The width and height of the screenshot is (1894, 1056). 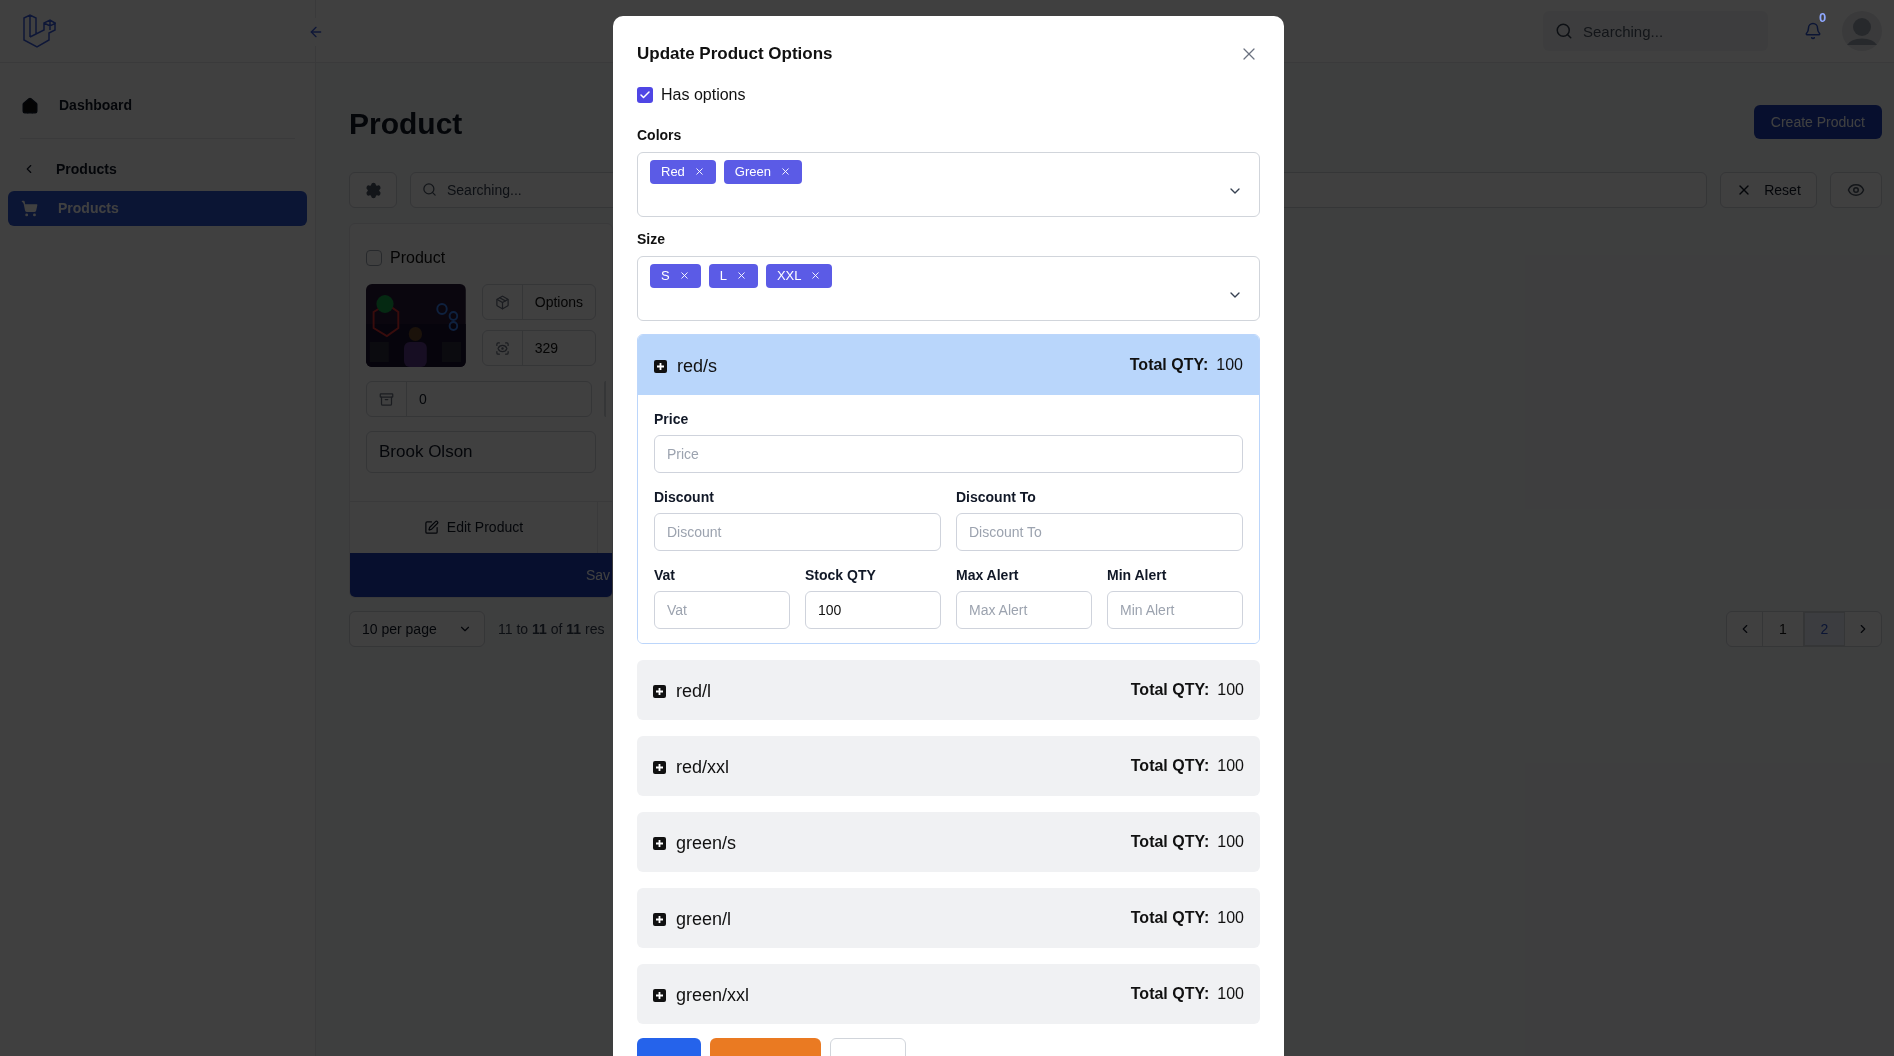 What do you see at coordinates (1175, 609) in the screenshot?
I see `input-field: Min Alert` at bounding box center [1175, 609].